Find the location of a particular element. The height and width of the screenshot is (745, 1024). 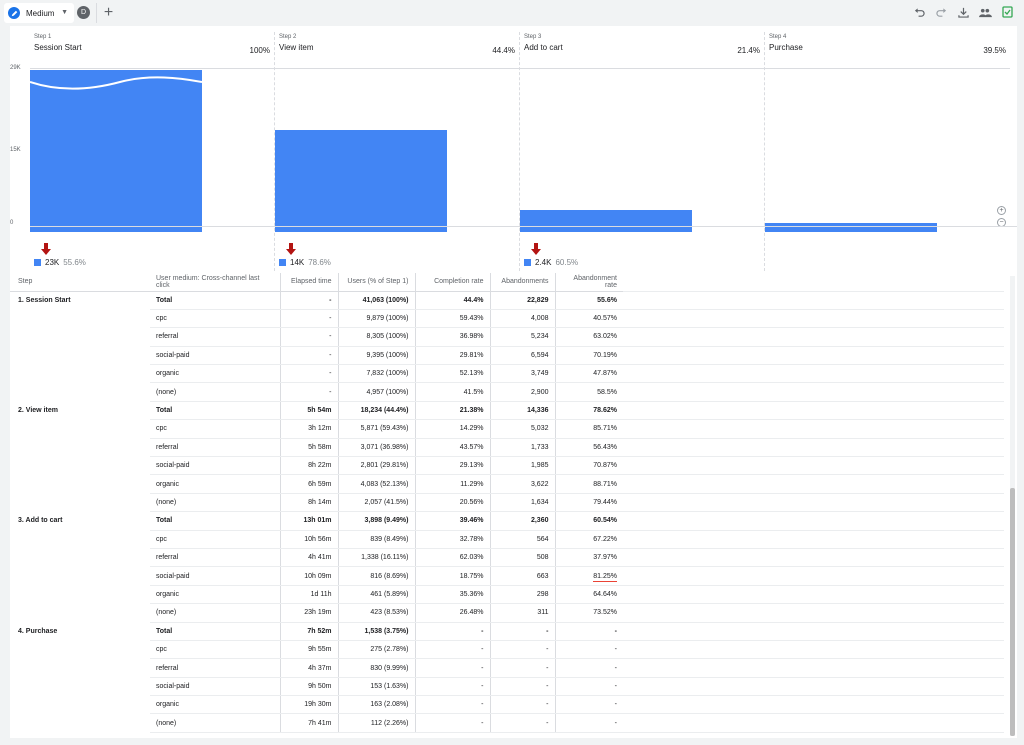

funnel-step-3: Step 3 Add to cart 21.4% 2.4K 60.5% is located at coordinates (642, 151).